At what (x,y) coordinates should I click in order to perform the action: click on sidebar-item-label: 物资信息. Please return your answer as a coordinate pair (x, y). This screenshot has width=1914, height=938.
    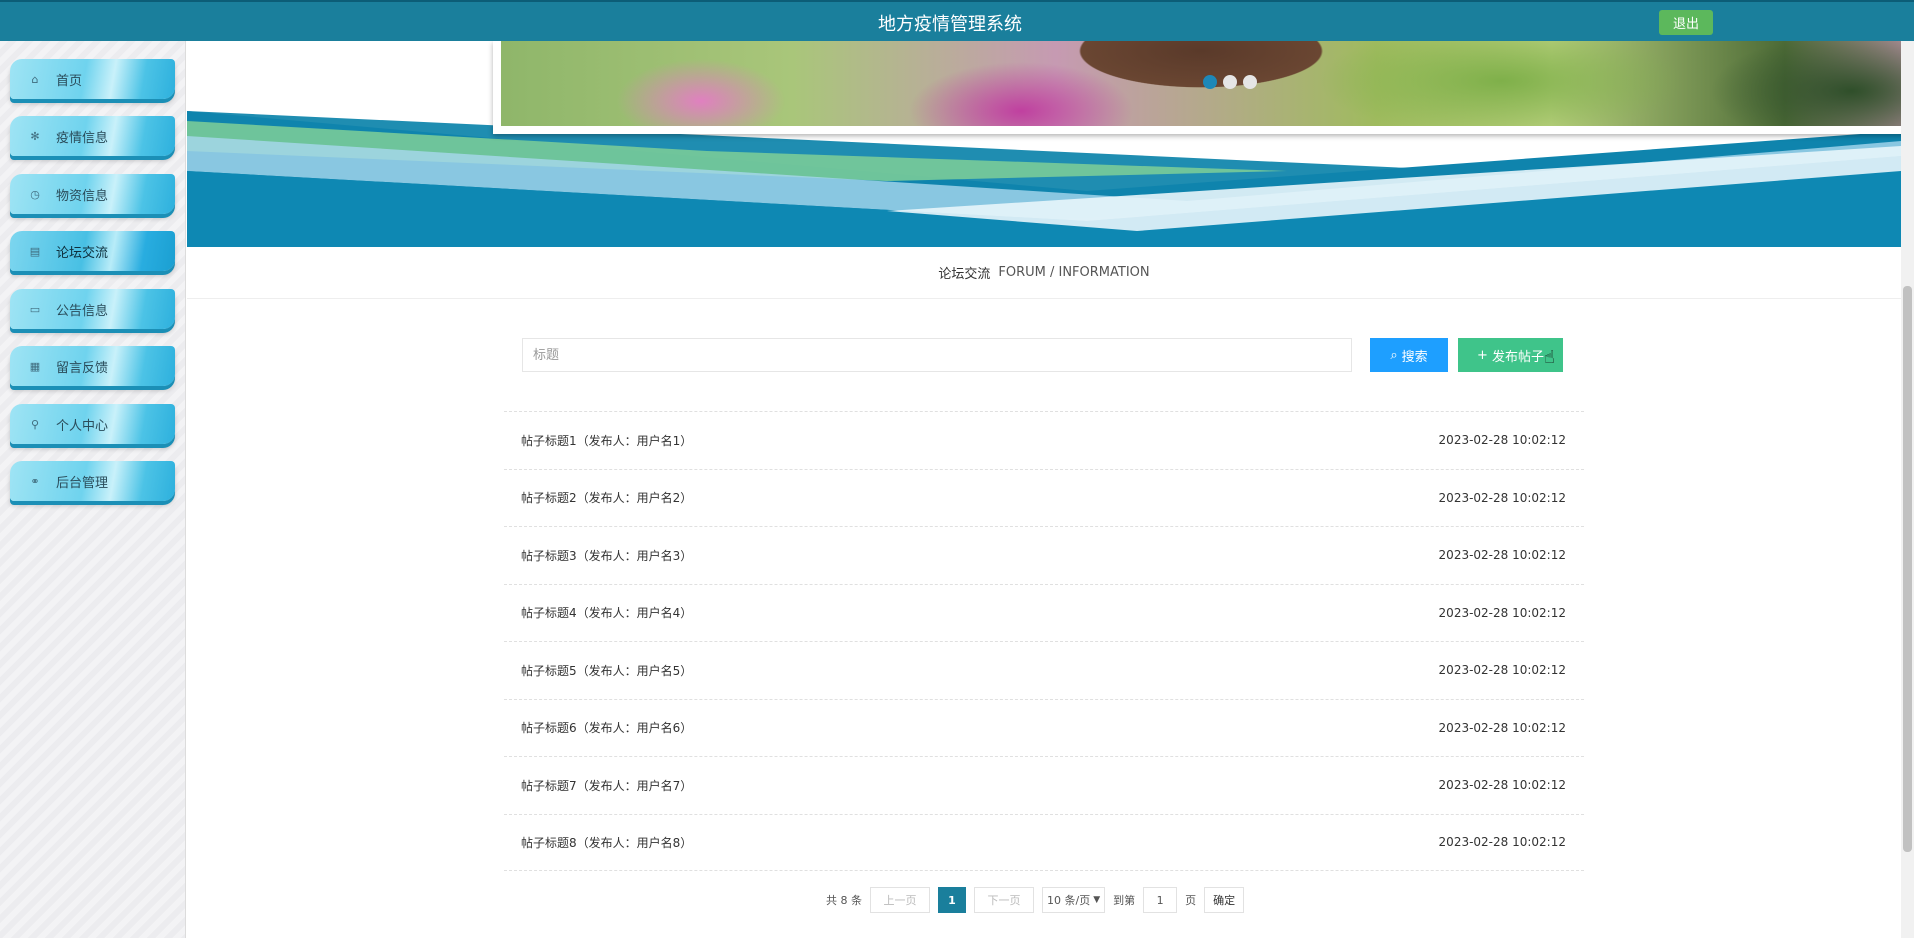
    Looking at the image, I should click on (82, 196).